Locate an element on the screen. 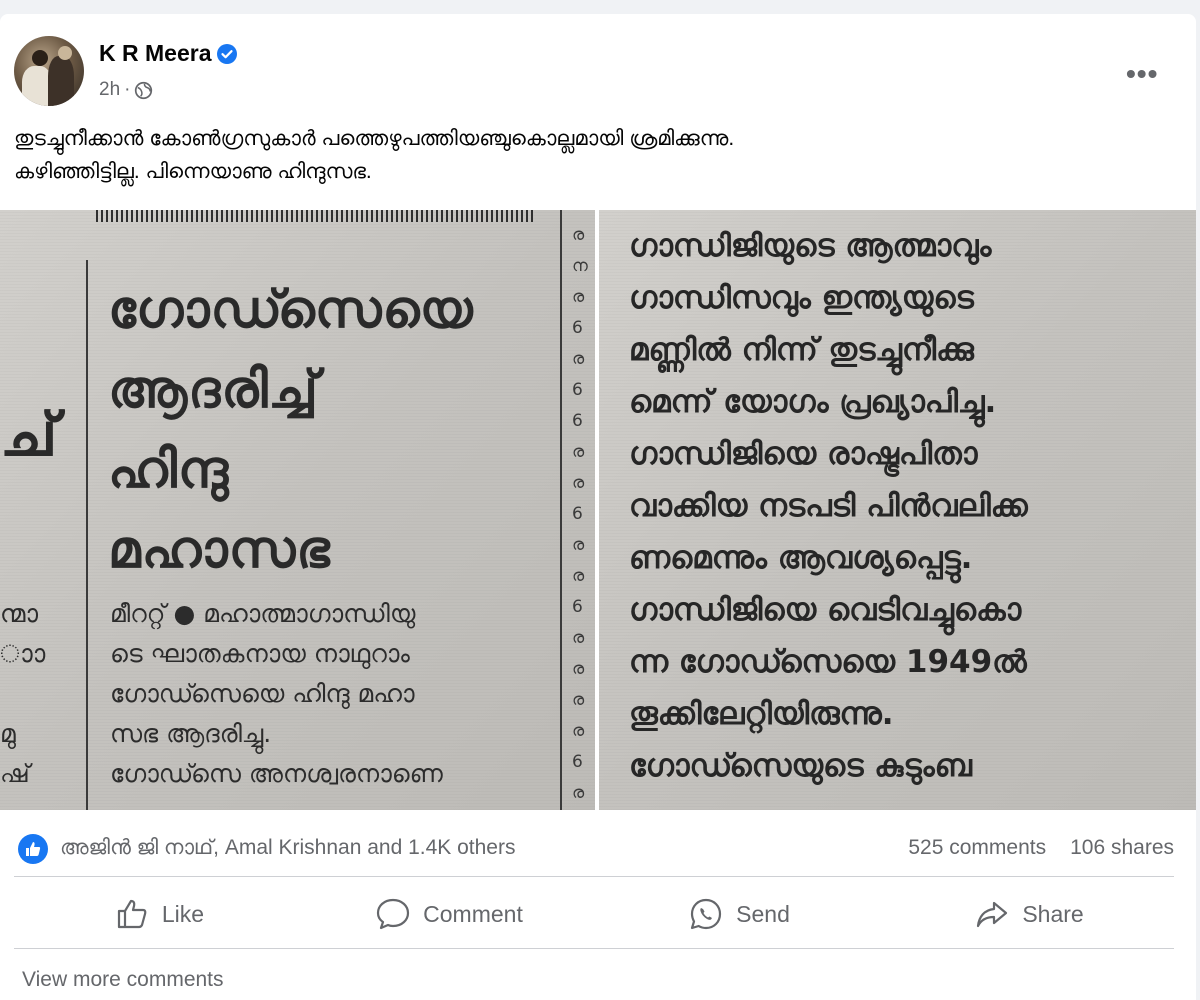  body-line: തൂക്കിലേറ്റിയിരുന്നു. is located at coordinates (761, 714).